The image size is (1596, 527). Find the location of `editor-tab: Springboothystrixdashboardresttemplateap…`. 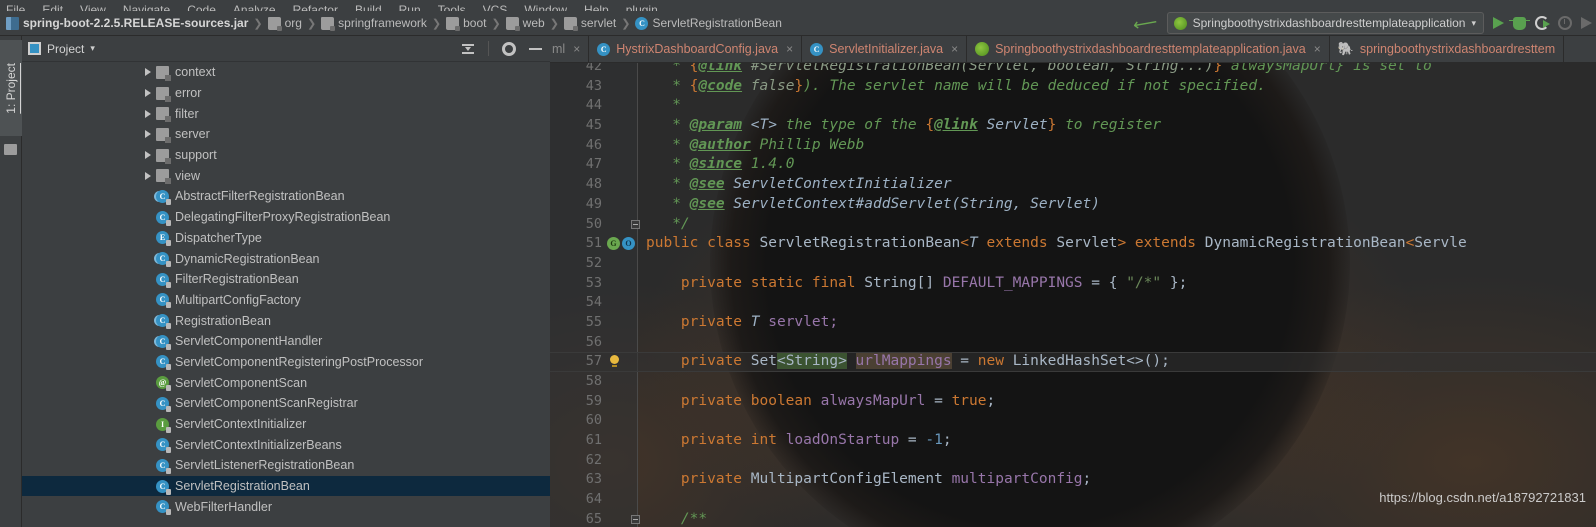

editor-tab: Springboothystrixdashboardresttemplateap… is located at coordinates (1148, 49).